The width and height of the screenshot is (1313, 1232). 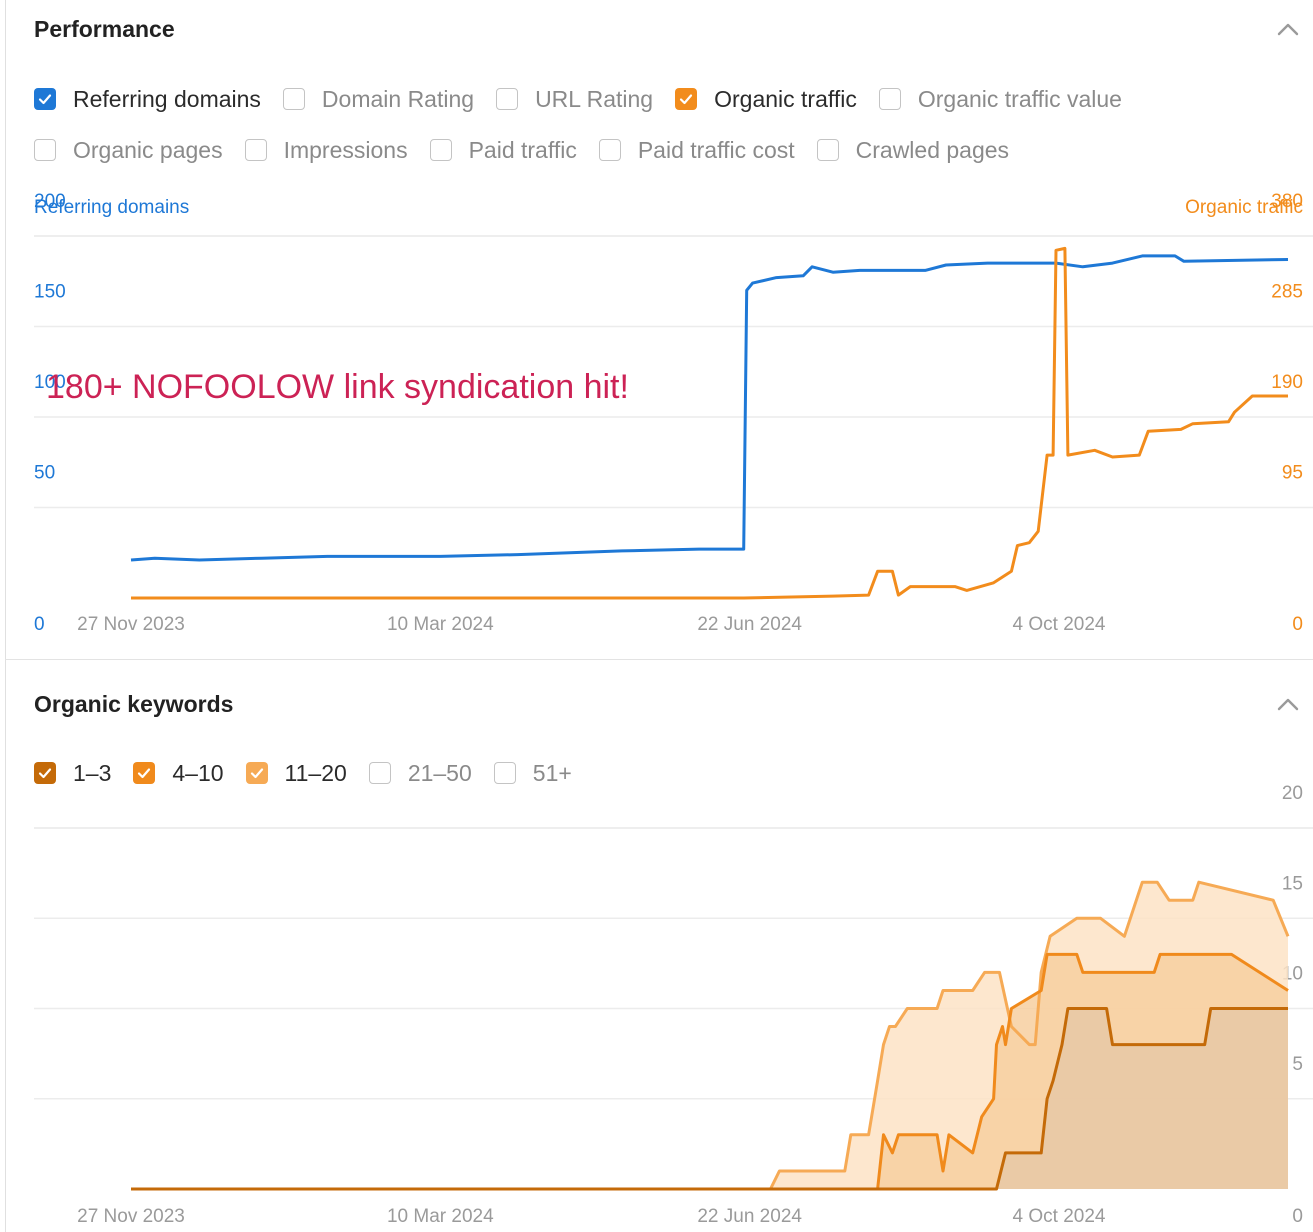 What do you see at coordinates (131, 1216) in the screenshot?
I see `x-tick-label: 27 Nov 2023` at bounding box center [131, 1216].